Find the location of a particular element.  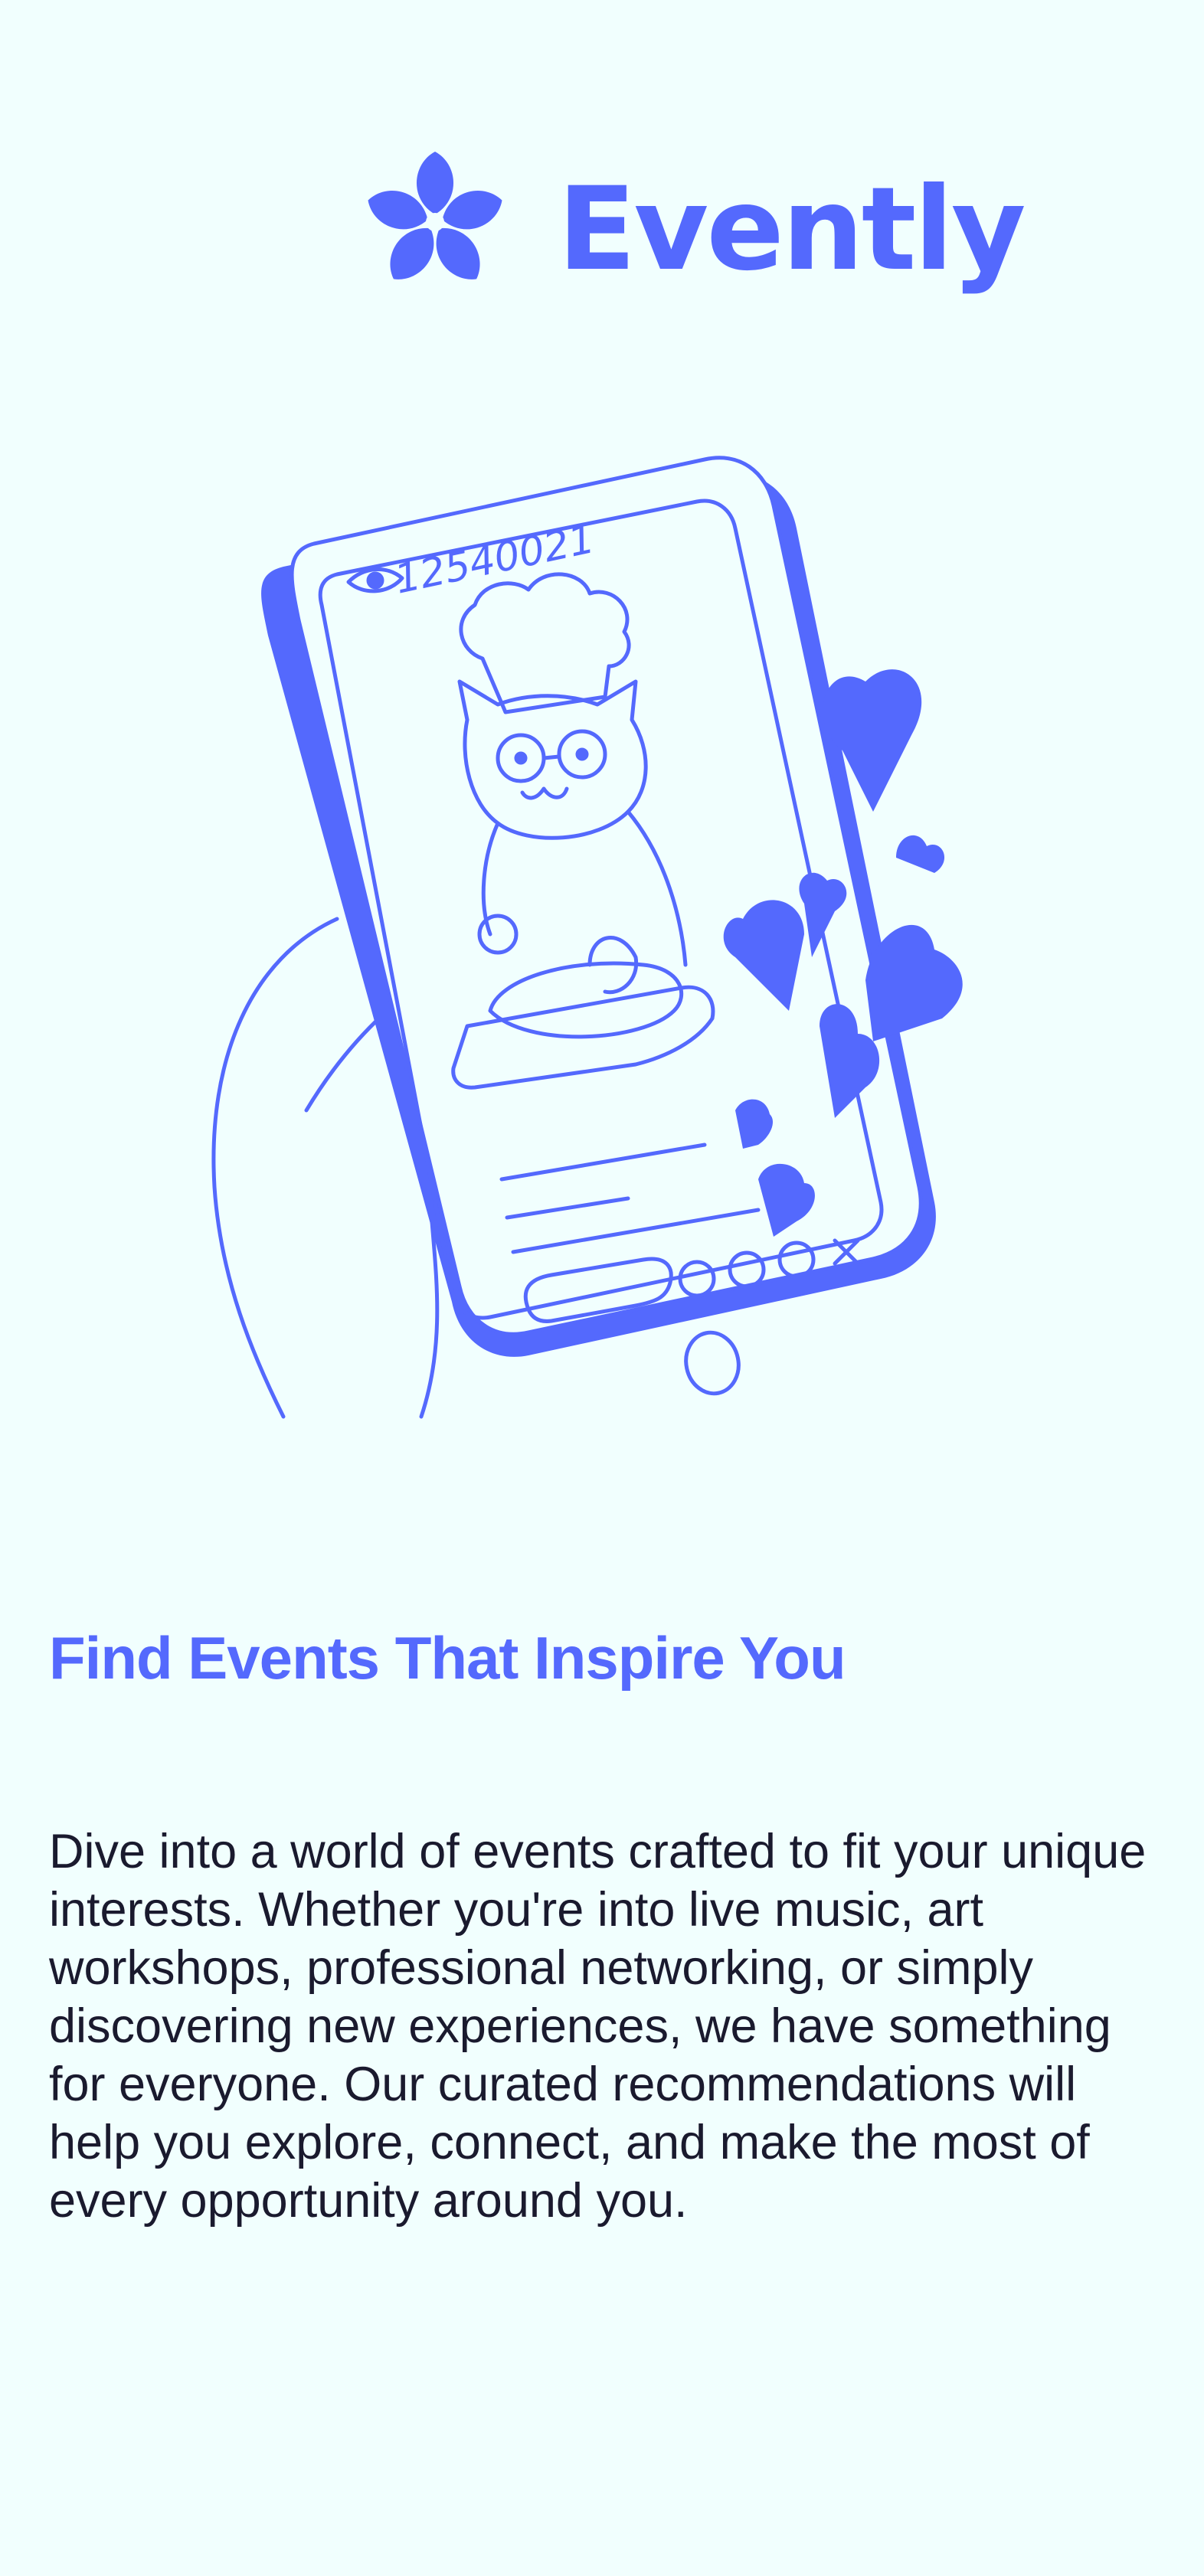

hand-outline is located at coordinates (275, 1168).